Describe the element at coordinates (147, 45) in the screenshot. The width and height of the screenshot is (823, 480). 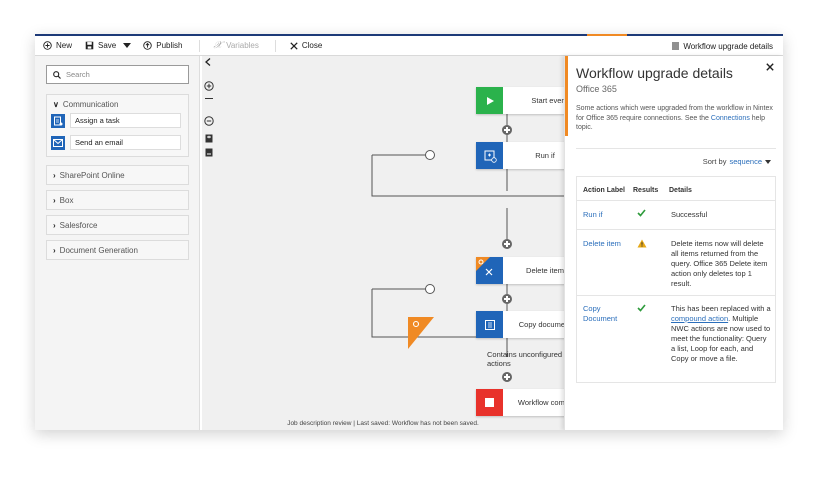
I see `publish-icon` at that location.